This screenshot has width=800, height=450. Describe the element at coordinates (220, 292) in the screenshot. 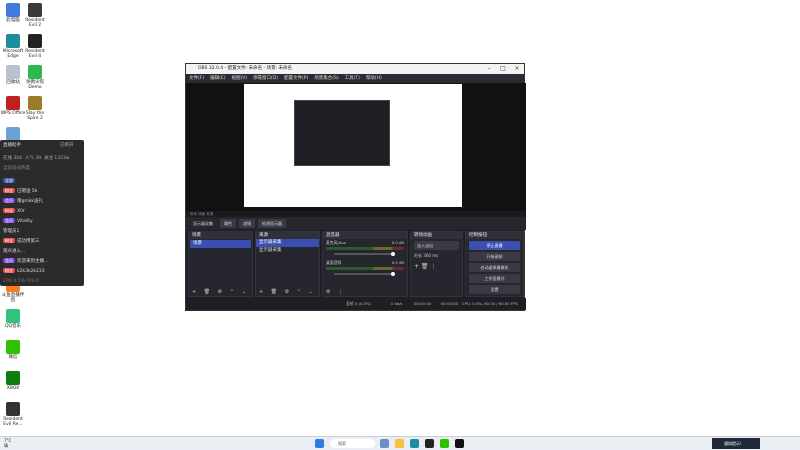

I see `scenes-footer-controls: + 🗑 ⚙ ⌃ ⌄` at that location.